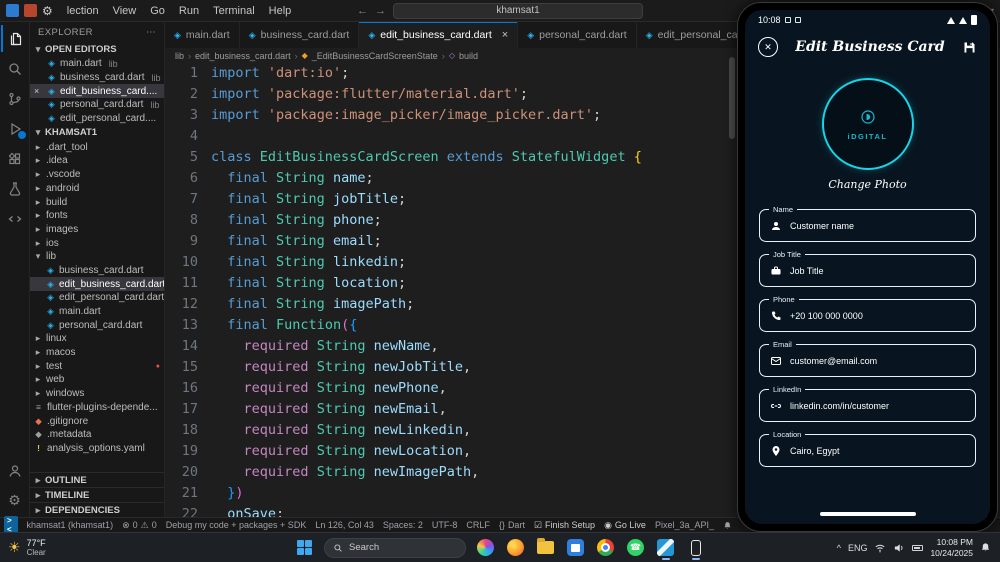 The image size is (1000, 562). I want to click on store-app, so click(575, 548).